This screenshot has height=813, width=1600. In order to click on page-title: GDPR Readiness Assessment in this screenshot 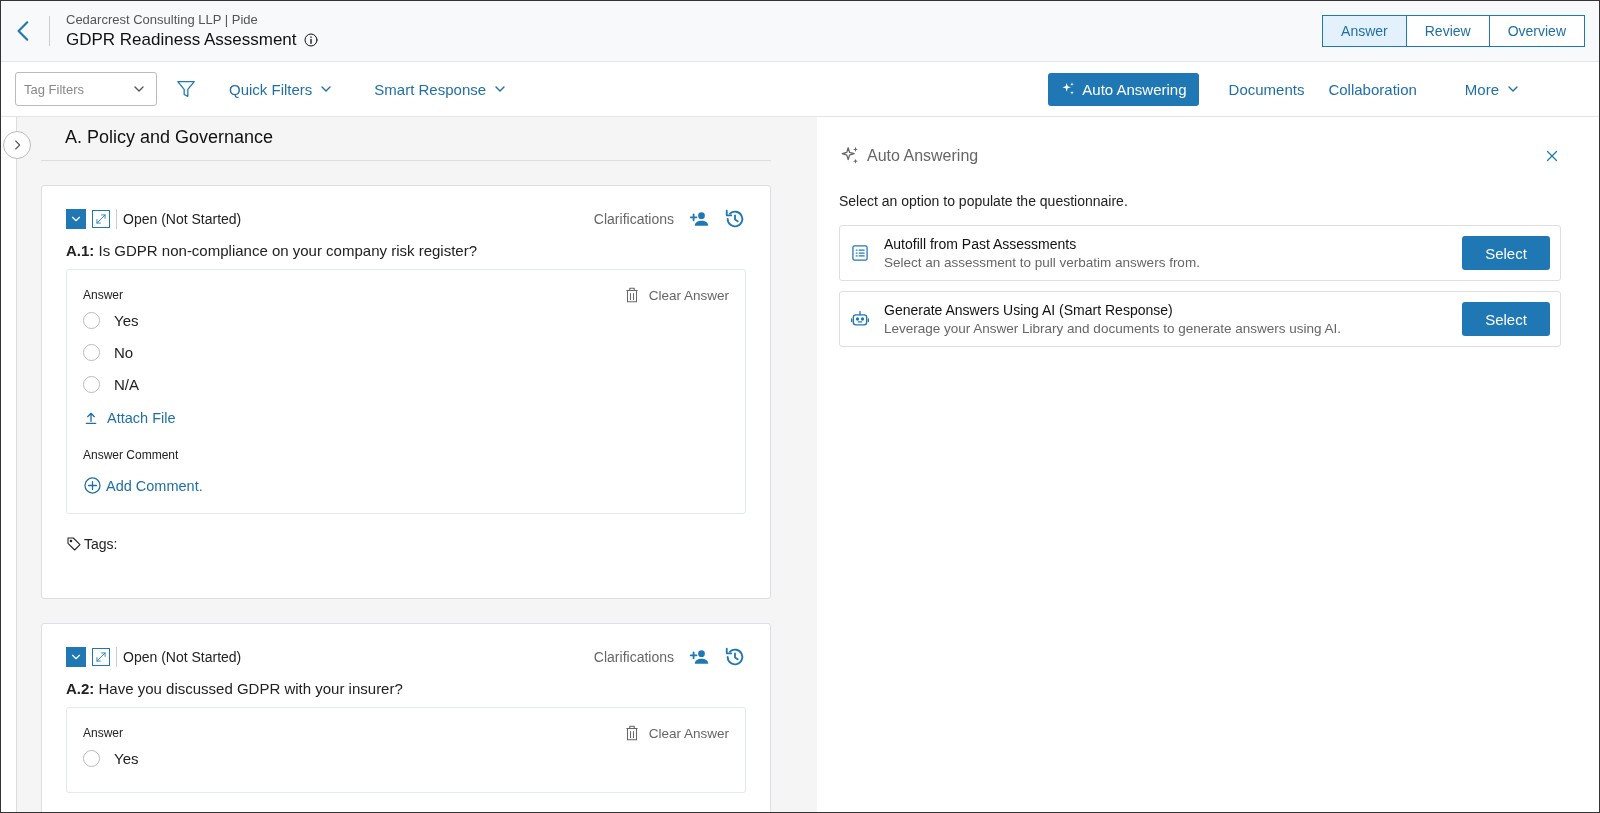, I will do `click(181, 40)`.